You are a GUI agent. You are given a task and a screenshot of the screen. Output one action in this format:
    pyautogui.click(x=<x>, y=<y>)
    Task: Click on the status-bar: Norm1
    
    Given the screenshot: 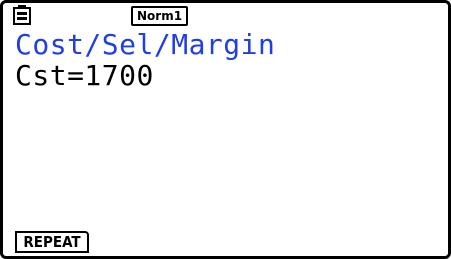 What is the action you would take?
    pyautogui.click(x=225, y=15)
    